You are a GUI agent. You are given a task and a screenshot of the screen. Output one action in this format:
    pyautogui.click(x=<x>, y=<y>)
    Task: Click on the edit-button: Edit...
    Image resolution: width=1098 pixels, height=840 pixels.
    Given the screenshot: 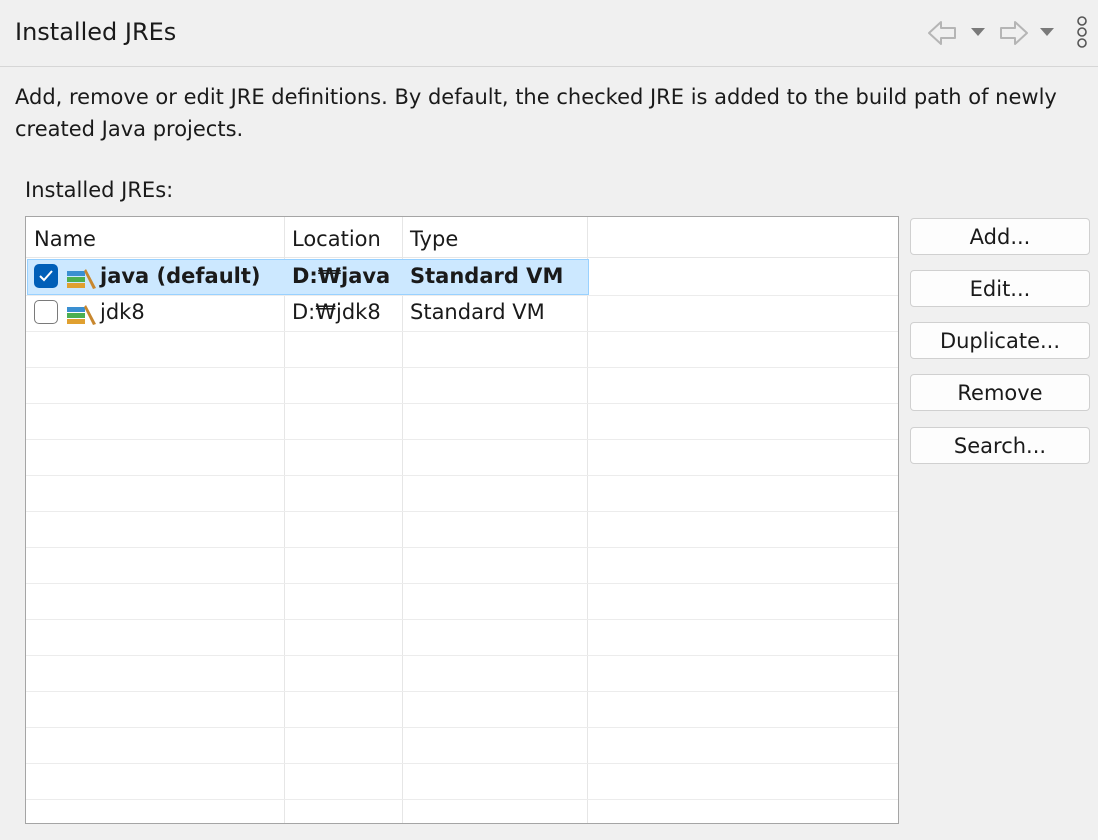 What is the action you would take?
    pyautogui.click(x=1000, y=288)
    